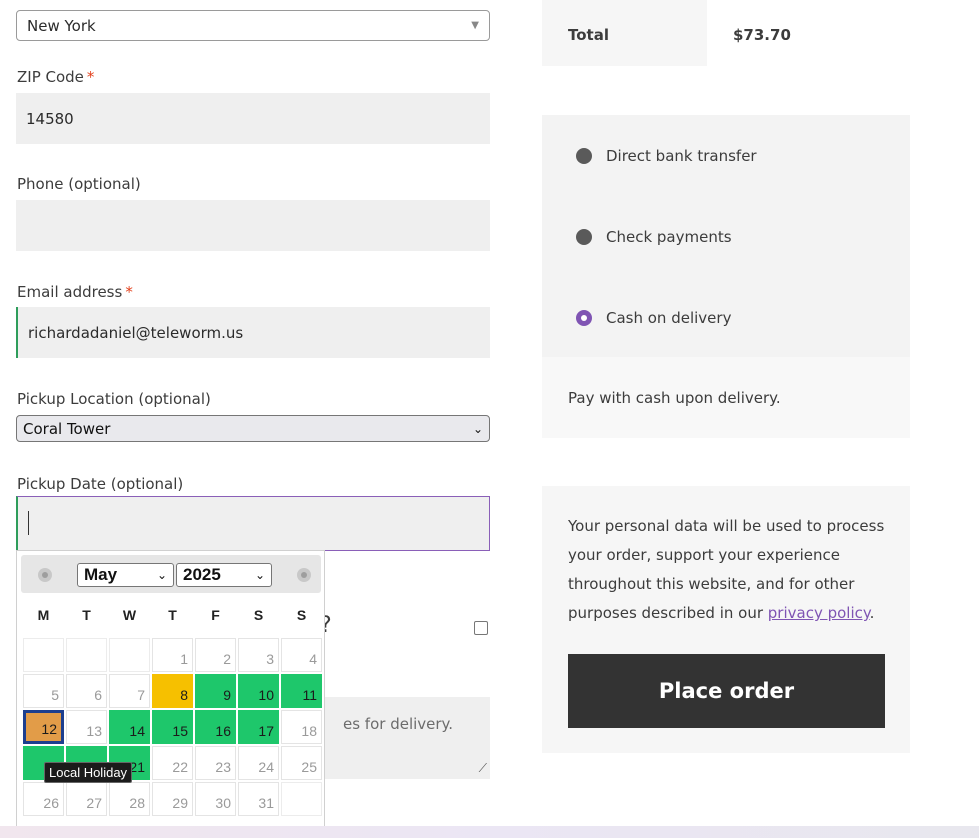 The image size is (979, 838). What do you see at coordinates (129, 727) in the screenshot?
I see `calendar-day: 14` at bounding box center [129, 727].